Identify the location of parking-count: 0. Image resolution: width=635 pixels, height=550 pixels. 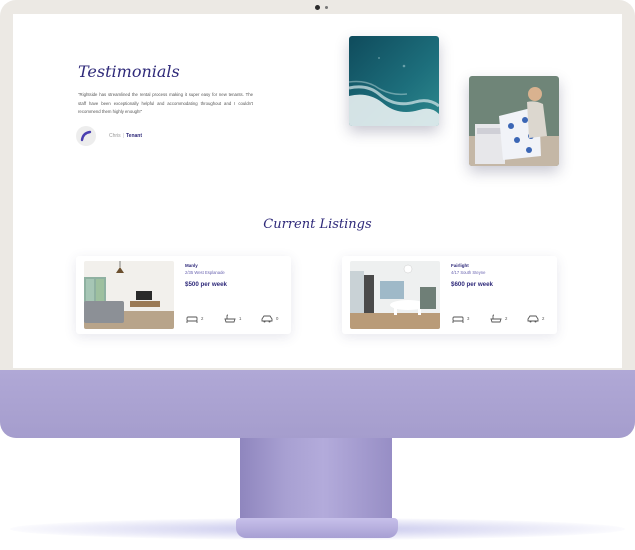
(277, 318).